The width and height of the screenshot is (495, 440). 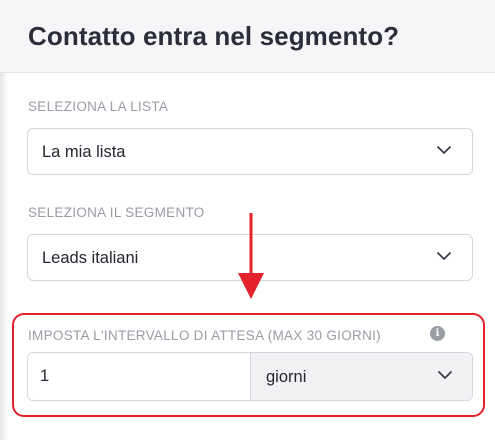 What do you see at coordinates (361, 376) in the screenshot?
I see `wait-unit-select: giorni` at bounding box center [361, 376].